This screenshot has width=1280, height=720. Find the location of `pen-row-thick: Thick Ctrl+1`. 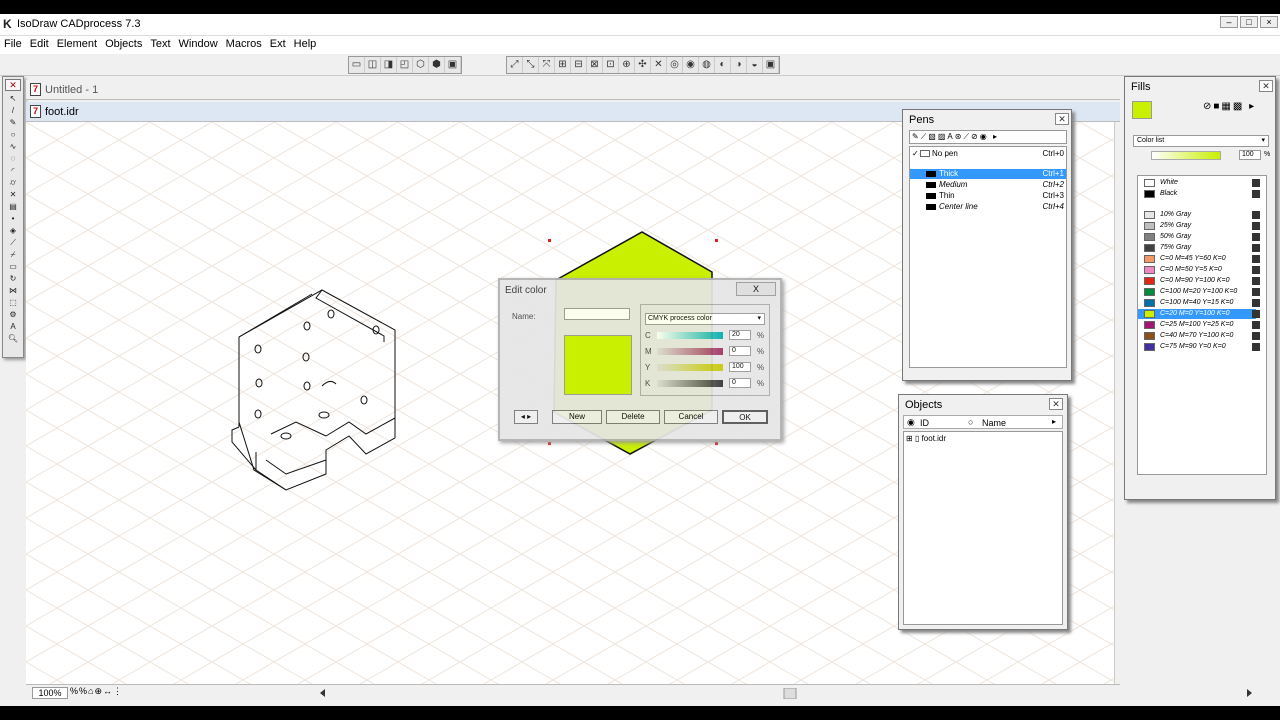

pen-row-thick: Thick Ctrl+1 is located at coordinates (988, 174).